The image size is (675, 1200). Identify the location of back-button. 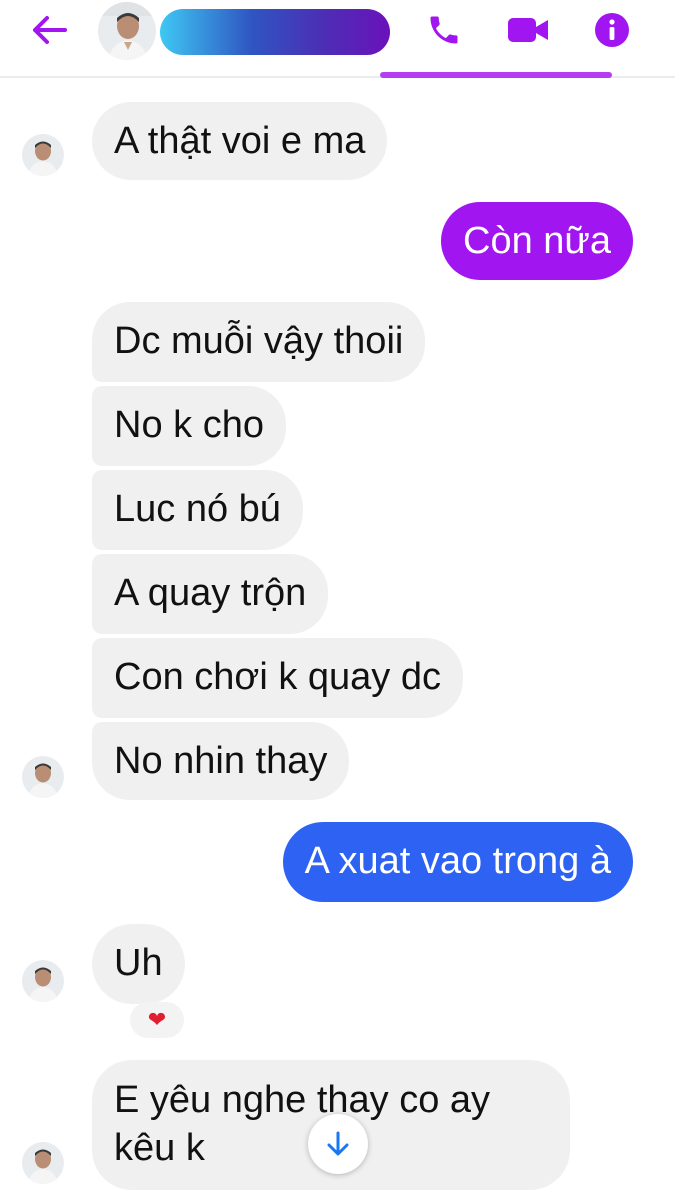
(50, 30).